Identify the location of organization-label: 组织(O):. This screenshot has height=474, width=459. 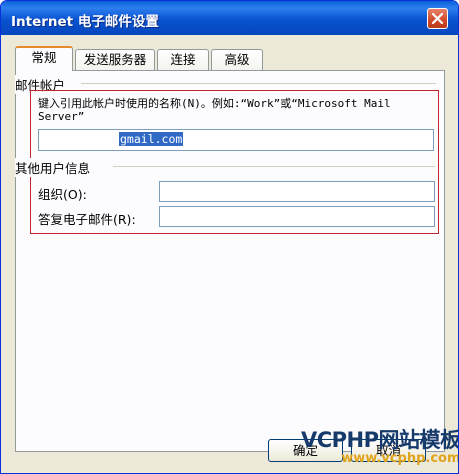
(62, 194).